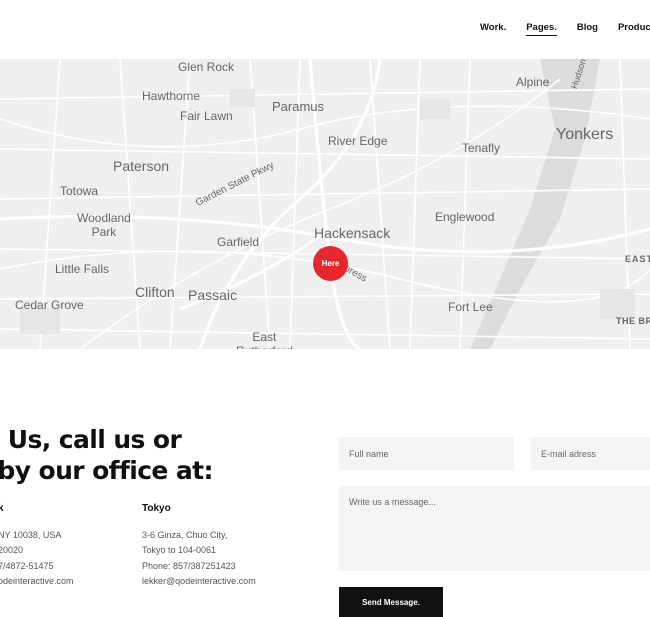  What do you see at coordinates (481, 148) in the screenshot?
I see `map-label-tenafly: Tenafly` at bounding box center [481, 148].